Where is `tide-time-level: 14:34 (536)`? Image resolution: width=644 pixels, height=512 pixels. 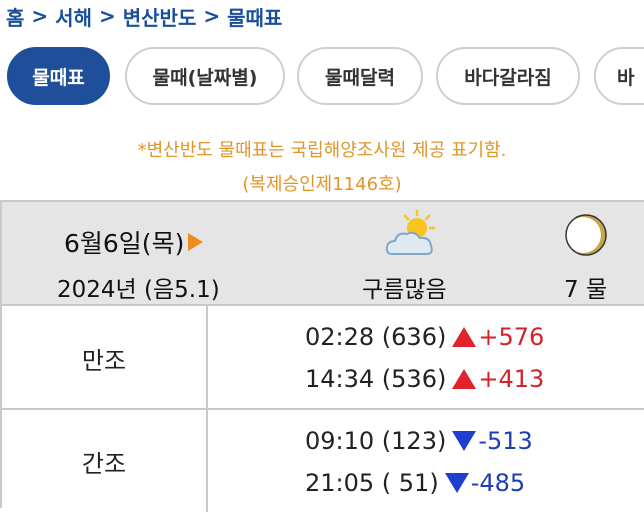 tide-time-level: 14:34 (536) is located at coordinates (376, 379).